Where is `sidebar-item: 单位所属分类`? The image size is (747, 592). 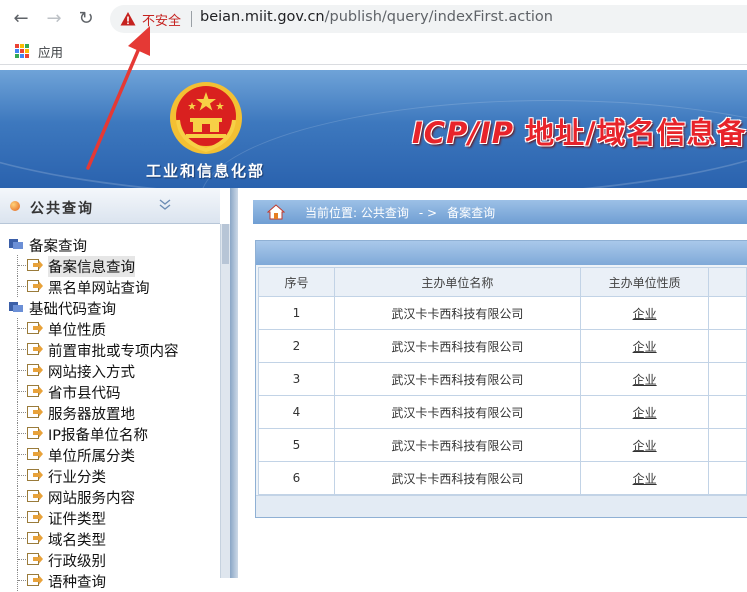
sidebar-item: 单位所属分类 is located at coordinates (110, 454).